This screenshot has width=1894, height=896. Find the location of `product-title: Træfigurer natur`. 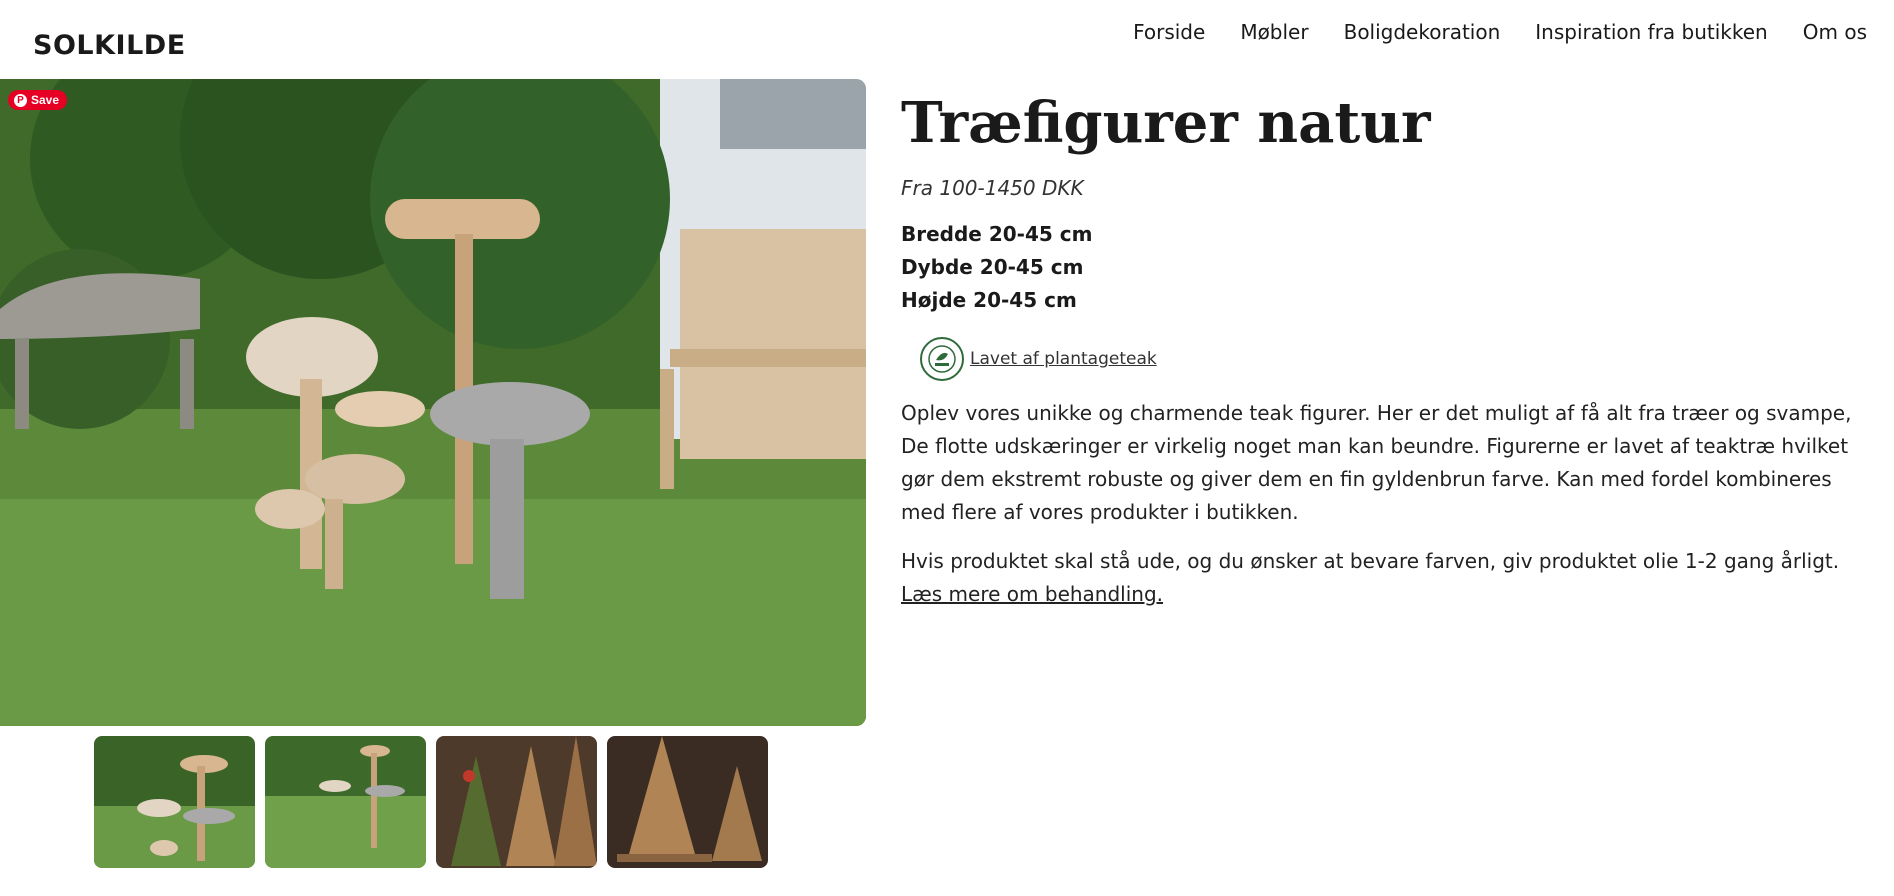

product-title: Træfigurer natur is located at coordinates (1166, 123).